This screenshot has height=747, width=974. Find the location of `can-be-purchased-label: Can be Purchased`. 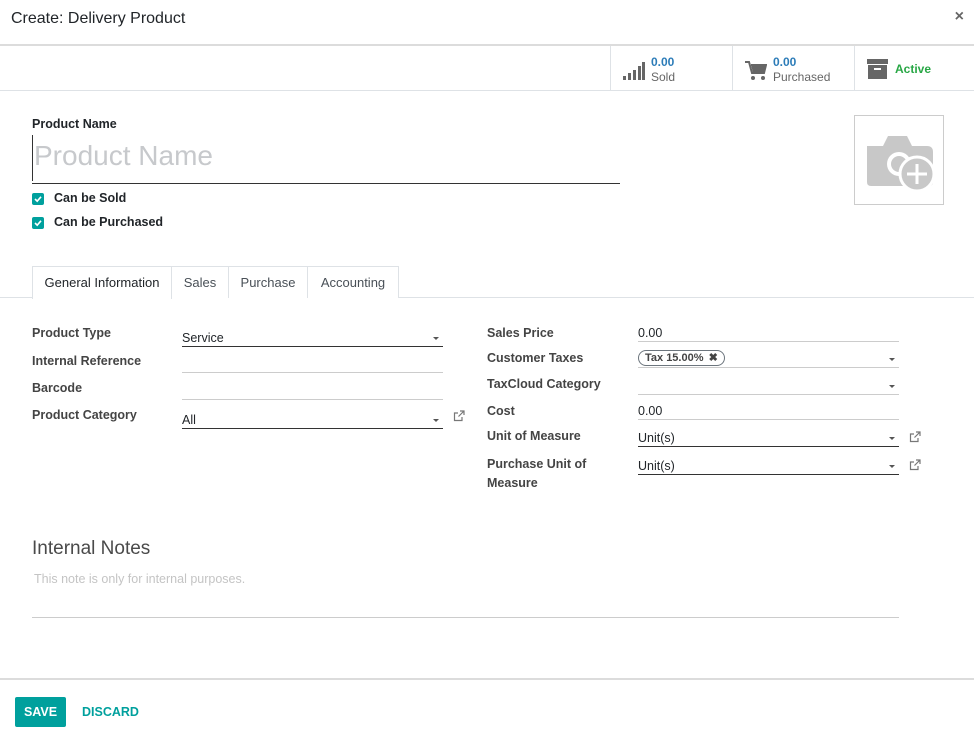

can-be-purchased-label: Can be Purchased is located at coordinates (109, 222).